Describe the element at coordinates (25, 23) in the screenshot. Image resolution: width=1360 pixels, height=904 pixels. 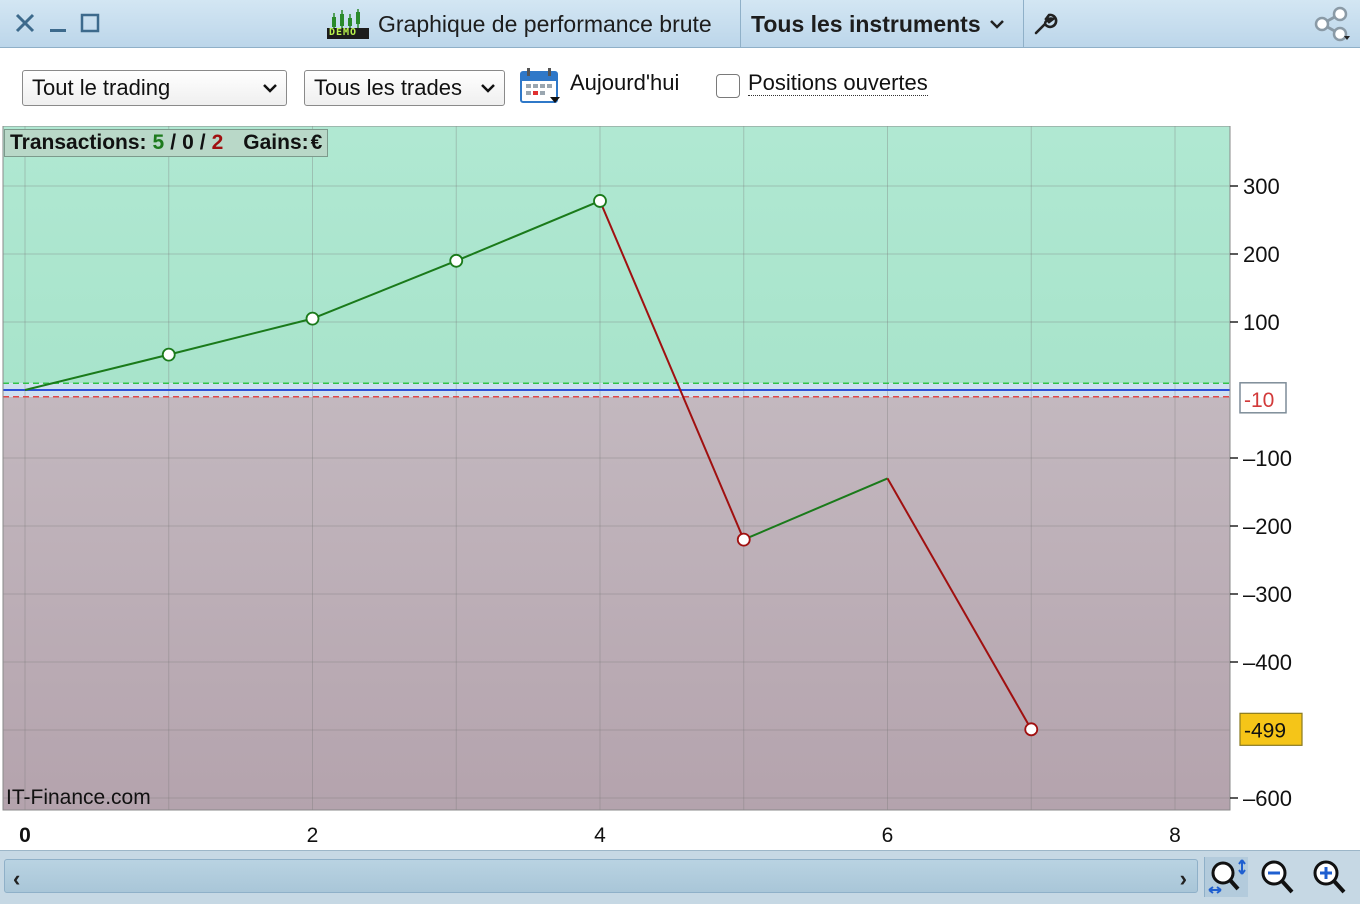
I see `close-icon` at that location.